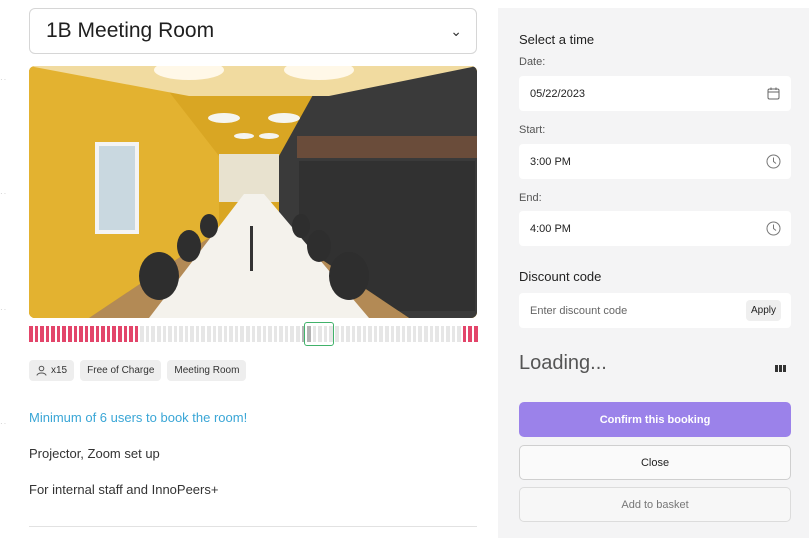  What do you see at coordinates (655, 161) in the screenshot?
I see `start-time-field: 3:00 PM` at bounding box center [655, 161].